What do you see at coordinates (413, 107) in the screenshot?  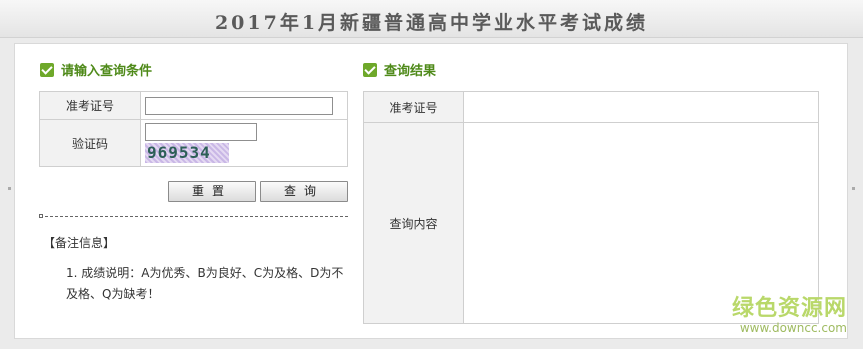 I see `result-exam-id-label: 准考证号` at bounding box center [413, 107].